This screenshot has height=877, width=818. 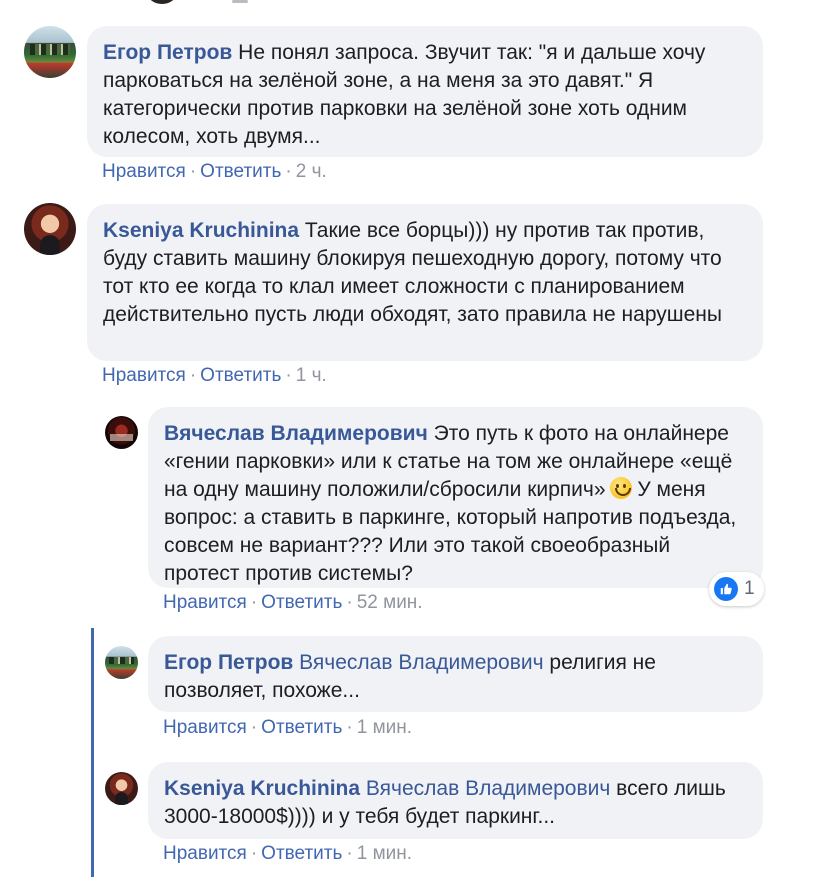 What do you see at coordinates (749, 588) in the screenshot?
I see `reaction-count: 1` at bounding box center [749, 588].